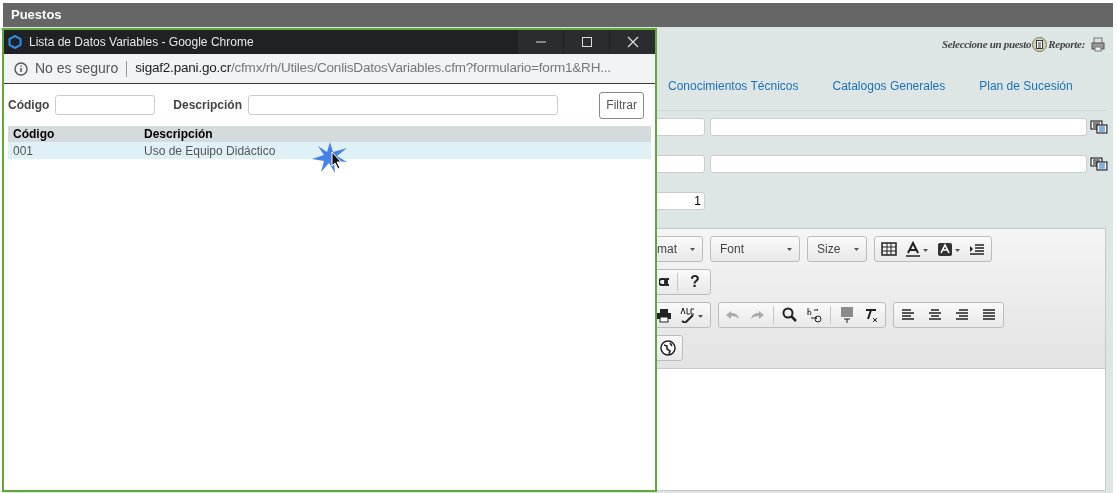 The height and width of the screenshot is (493, 1117). Describe the element at coordinates (178, 134) in the screenshot. I see `column-header: Descripción` at that location.